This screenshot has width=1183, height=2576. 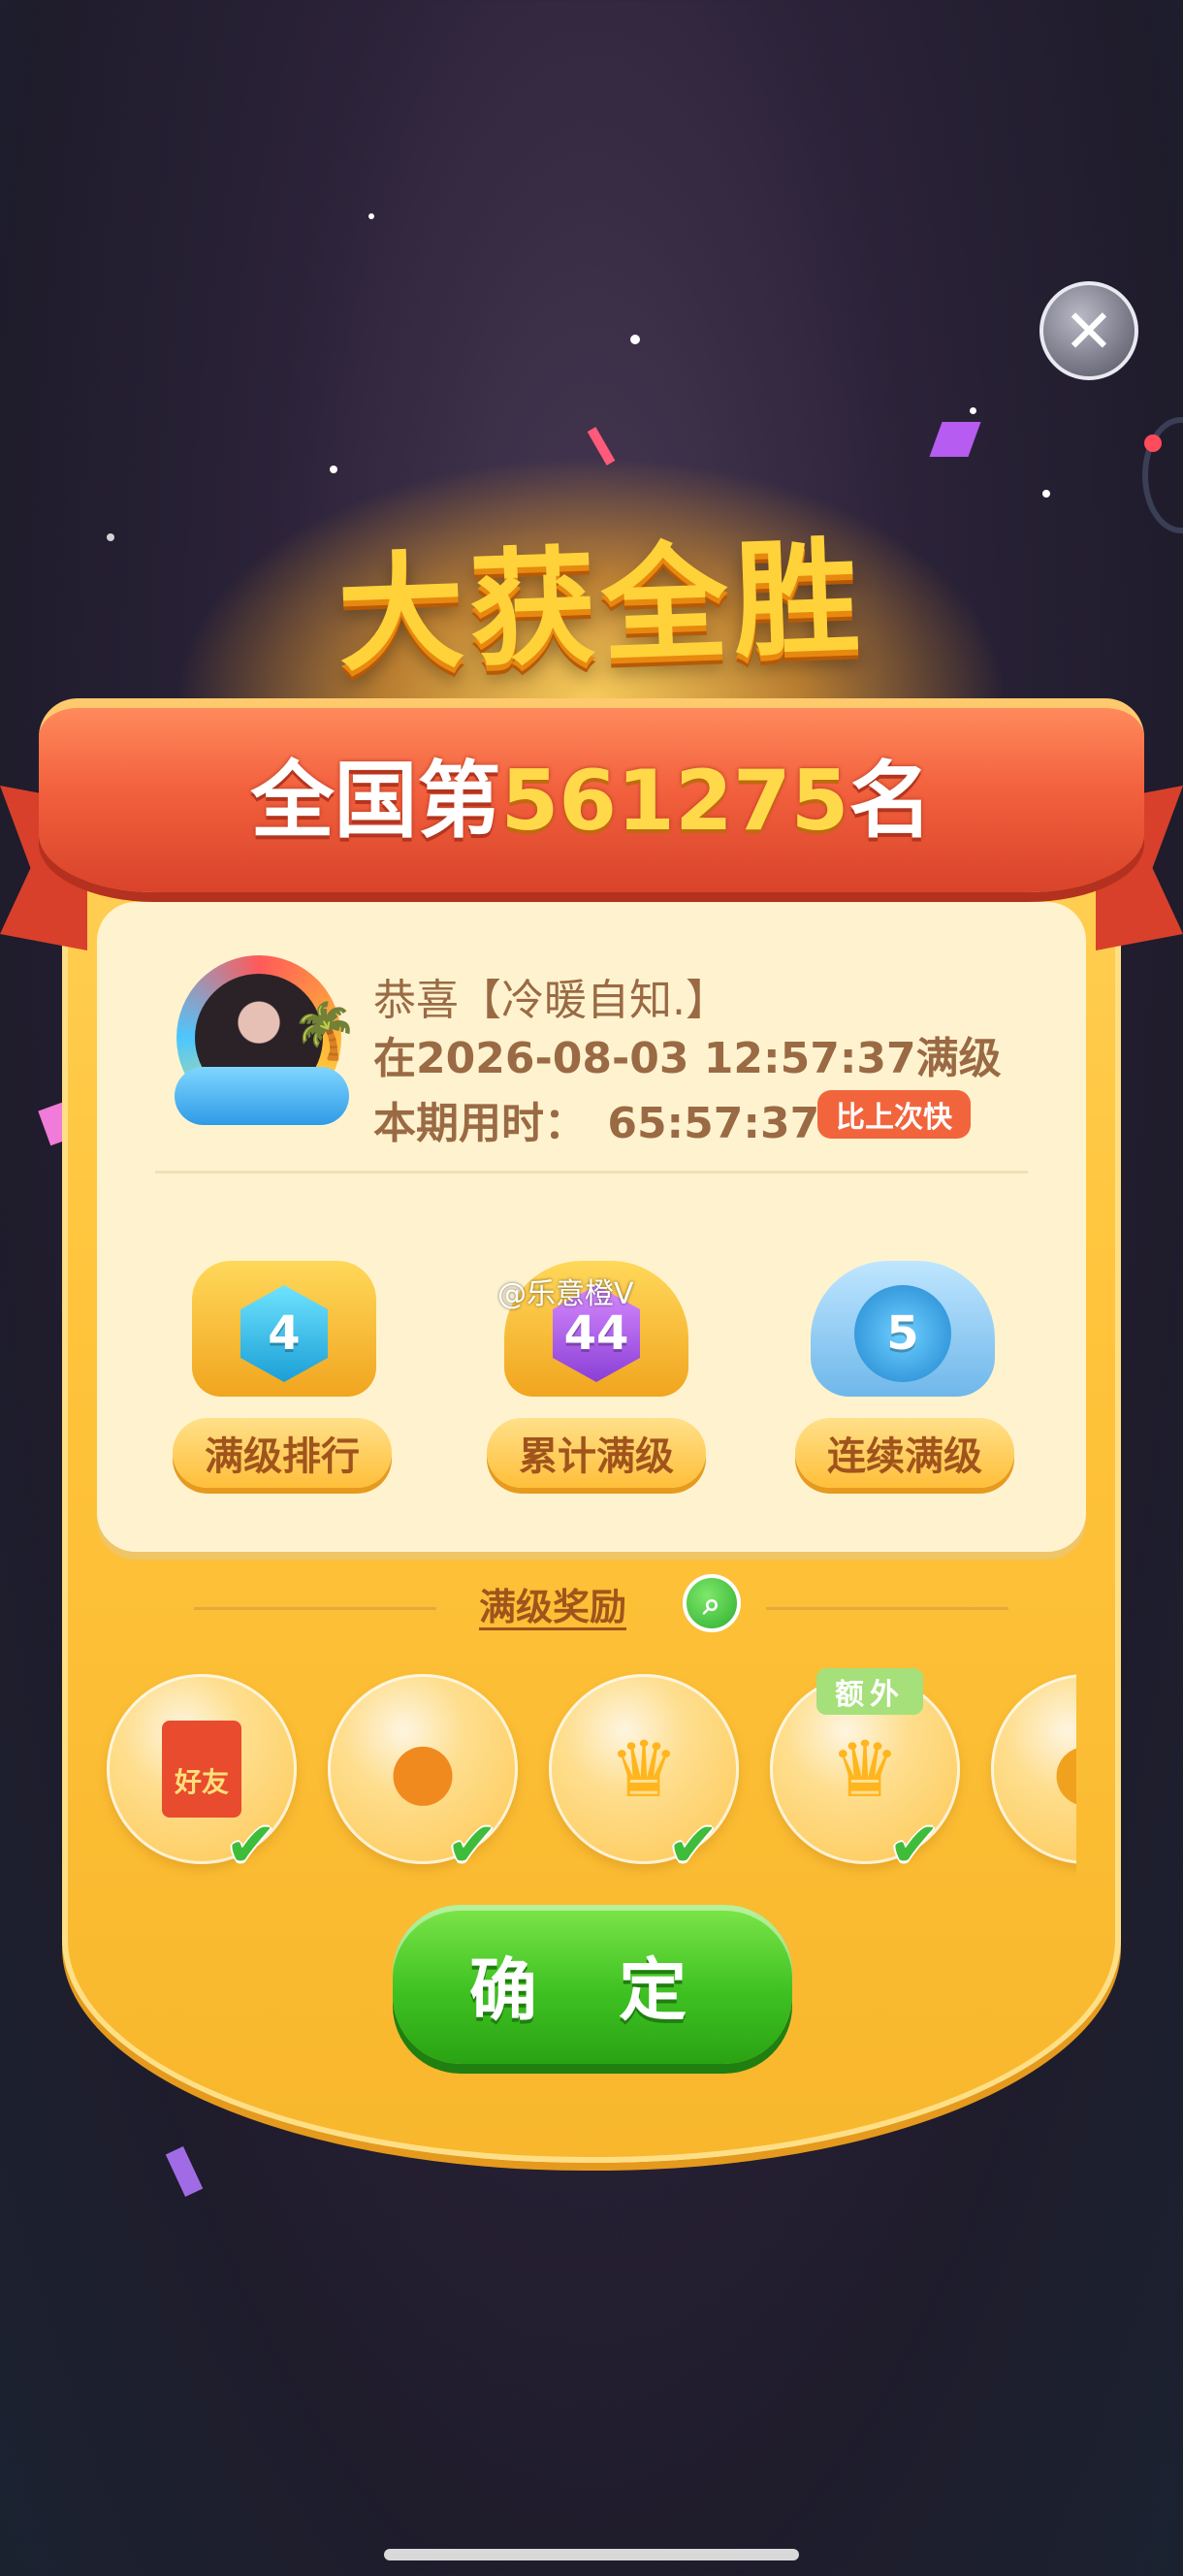 What do you see at coordinates (591, 2554) in the screenshot?
I see `home-indicator` at bounding box center [591, 2554].